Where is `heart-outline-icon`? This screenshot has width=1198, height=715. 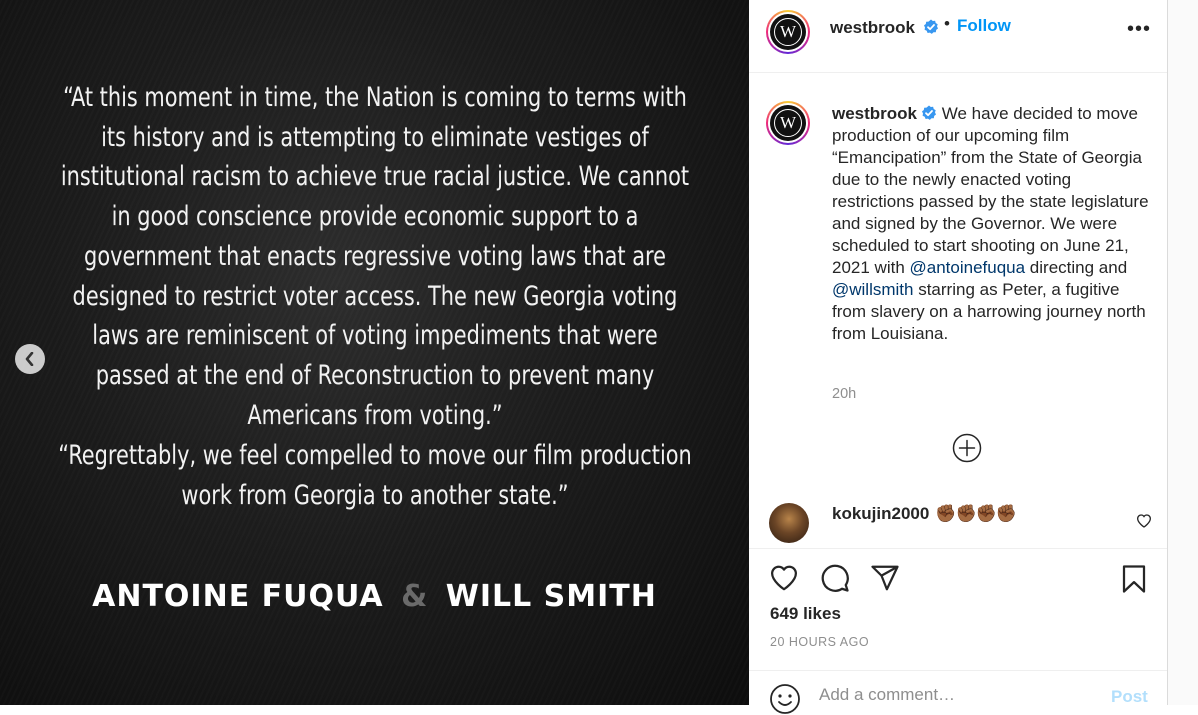 heart-outline-icon is located at coordinates (1144, 521).